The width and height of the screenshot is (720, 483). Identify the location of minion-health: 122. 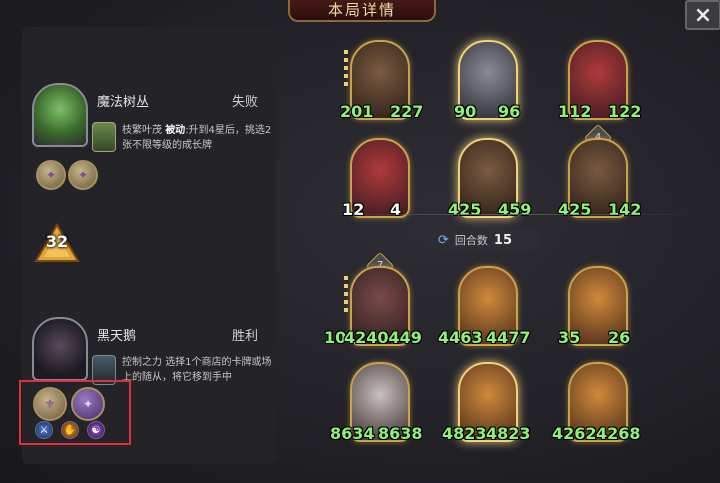
(625, 111).